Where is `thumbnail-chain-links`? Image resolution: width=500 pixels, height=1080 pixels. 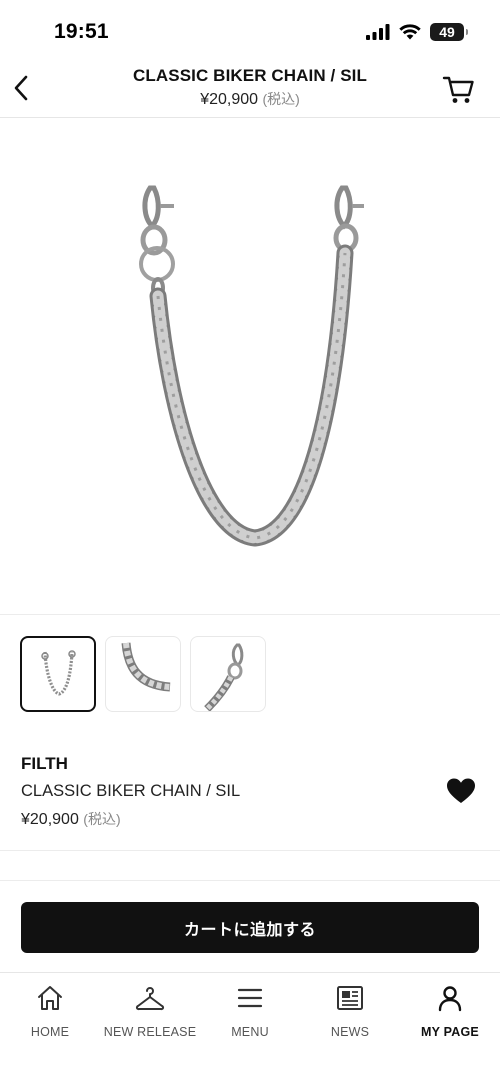 thumbnail-chain-links is located at coordinates (143, 674).